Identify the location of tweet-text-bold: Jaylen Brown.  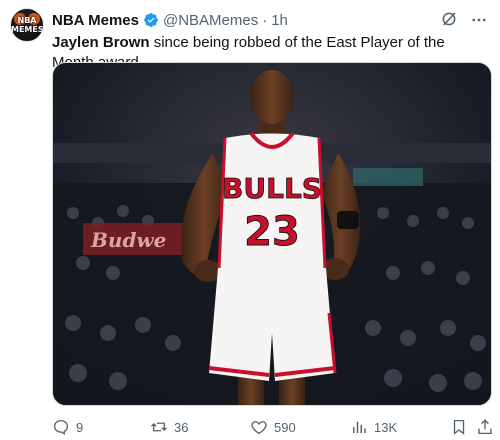
(101, 42).